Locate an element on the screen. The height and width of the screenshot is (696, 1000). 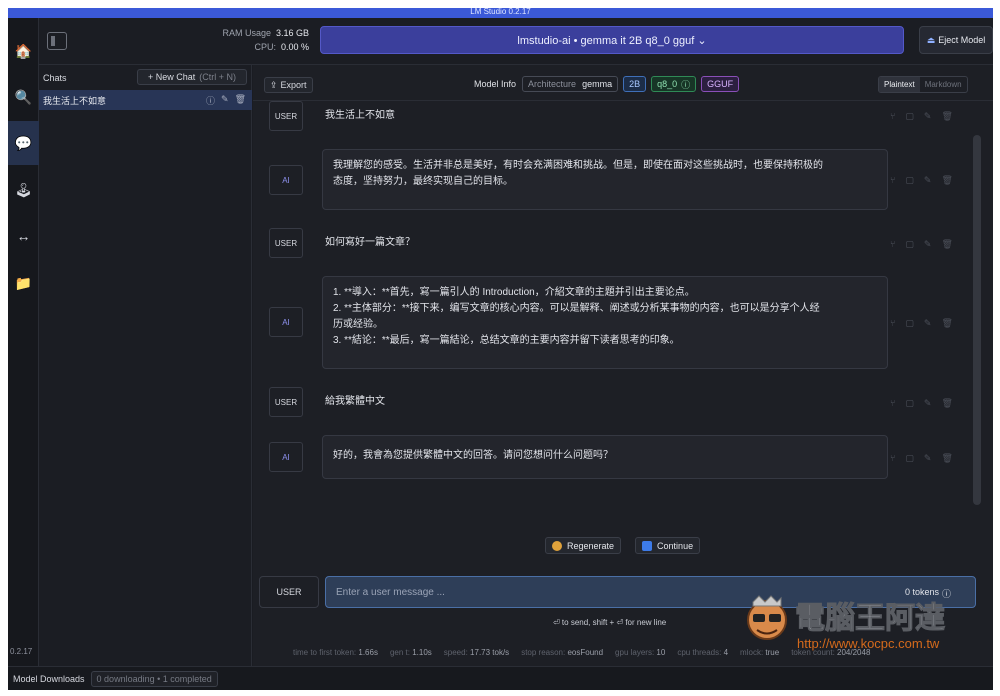
stat-item: gen t: 1.10s is located at coordinates (410, 652).